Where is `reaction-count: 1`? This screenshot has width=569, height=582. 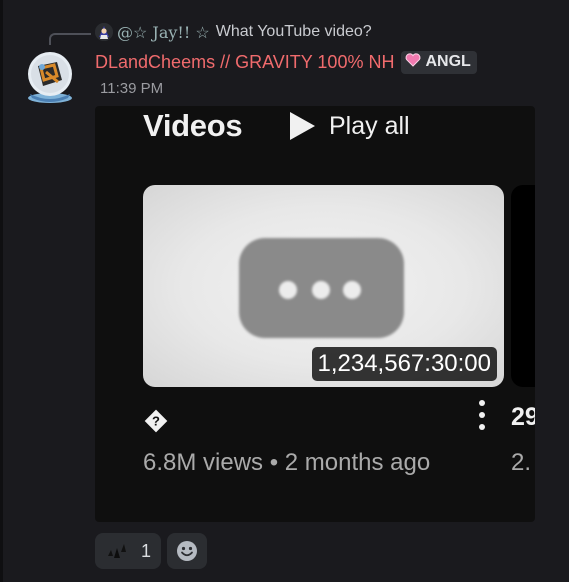 reaction-count: 1 is located at coordinates (146, 550).